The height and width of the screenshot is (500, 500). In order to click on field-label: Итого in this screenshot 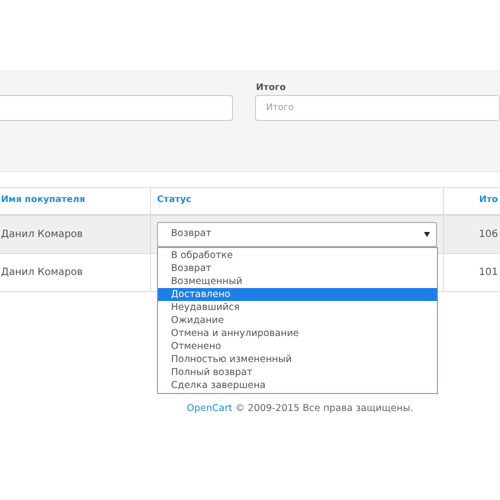, I will do `click(271, 88)`.